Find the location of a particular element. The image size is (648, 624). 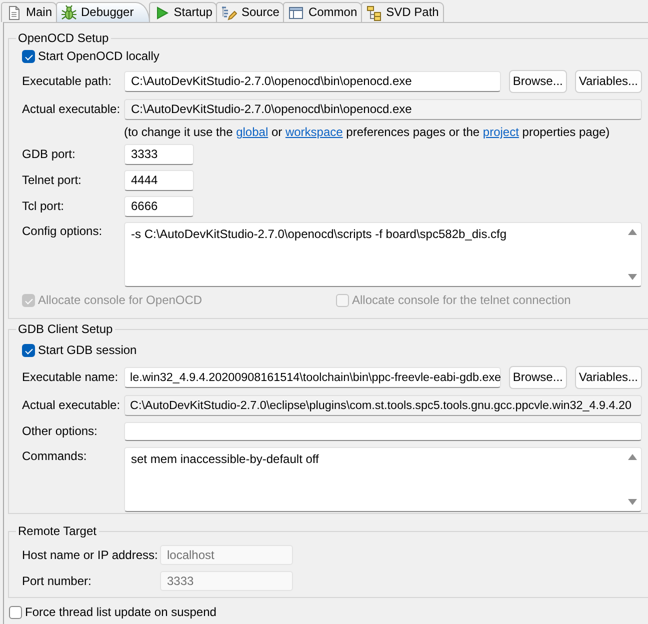

field-label: Host name or IP address: is located at coordinates (90, 555).